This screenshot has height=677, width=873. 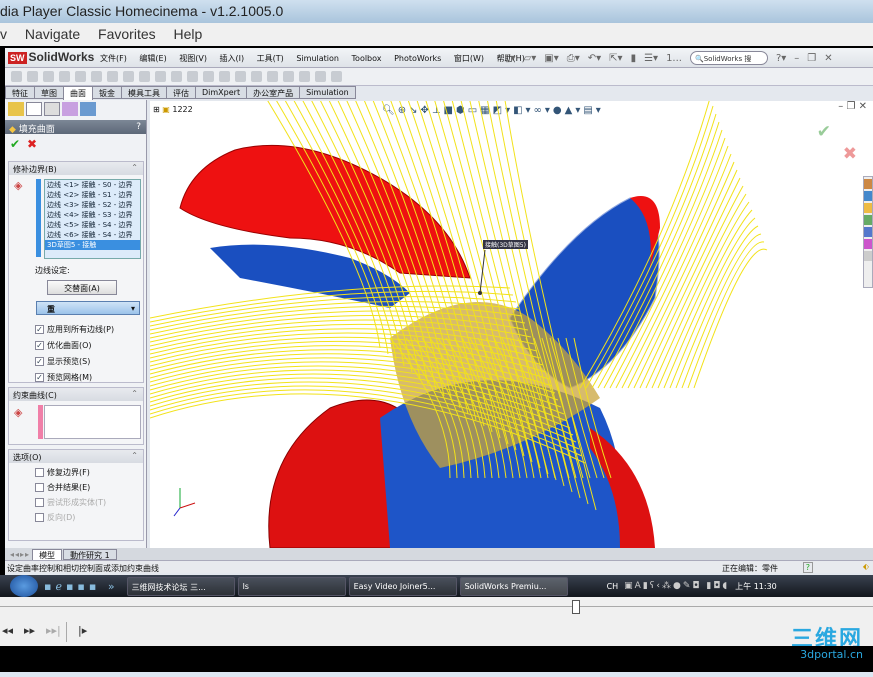 I want to click on menu-simulation: Simulation, so click(x=317, y=58).